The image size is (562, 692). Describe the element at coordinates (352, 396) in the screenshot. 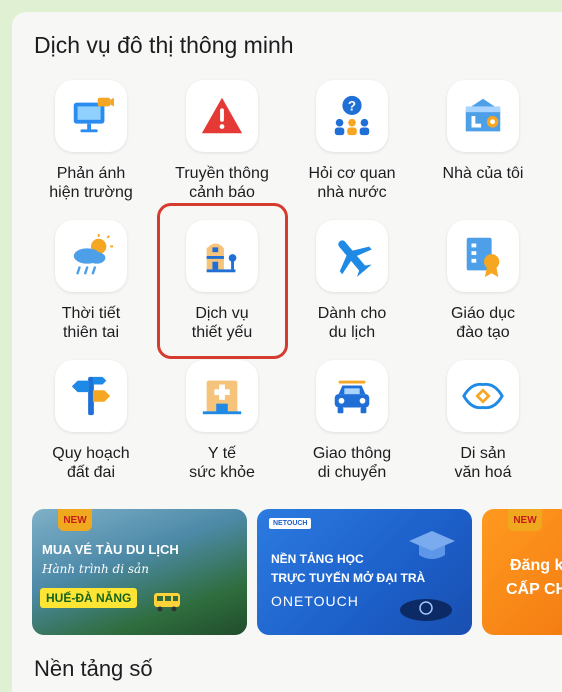

I see `car-icon` at that location.